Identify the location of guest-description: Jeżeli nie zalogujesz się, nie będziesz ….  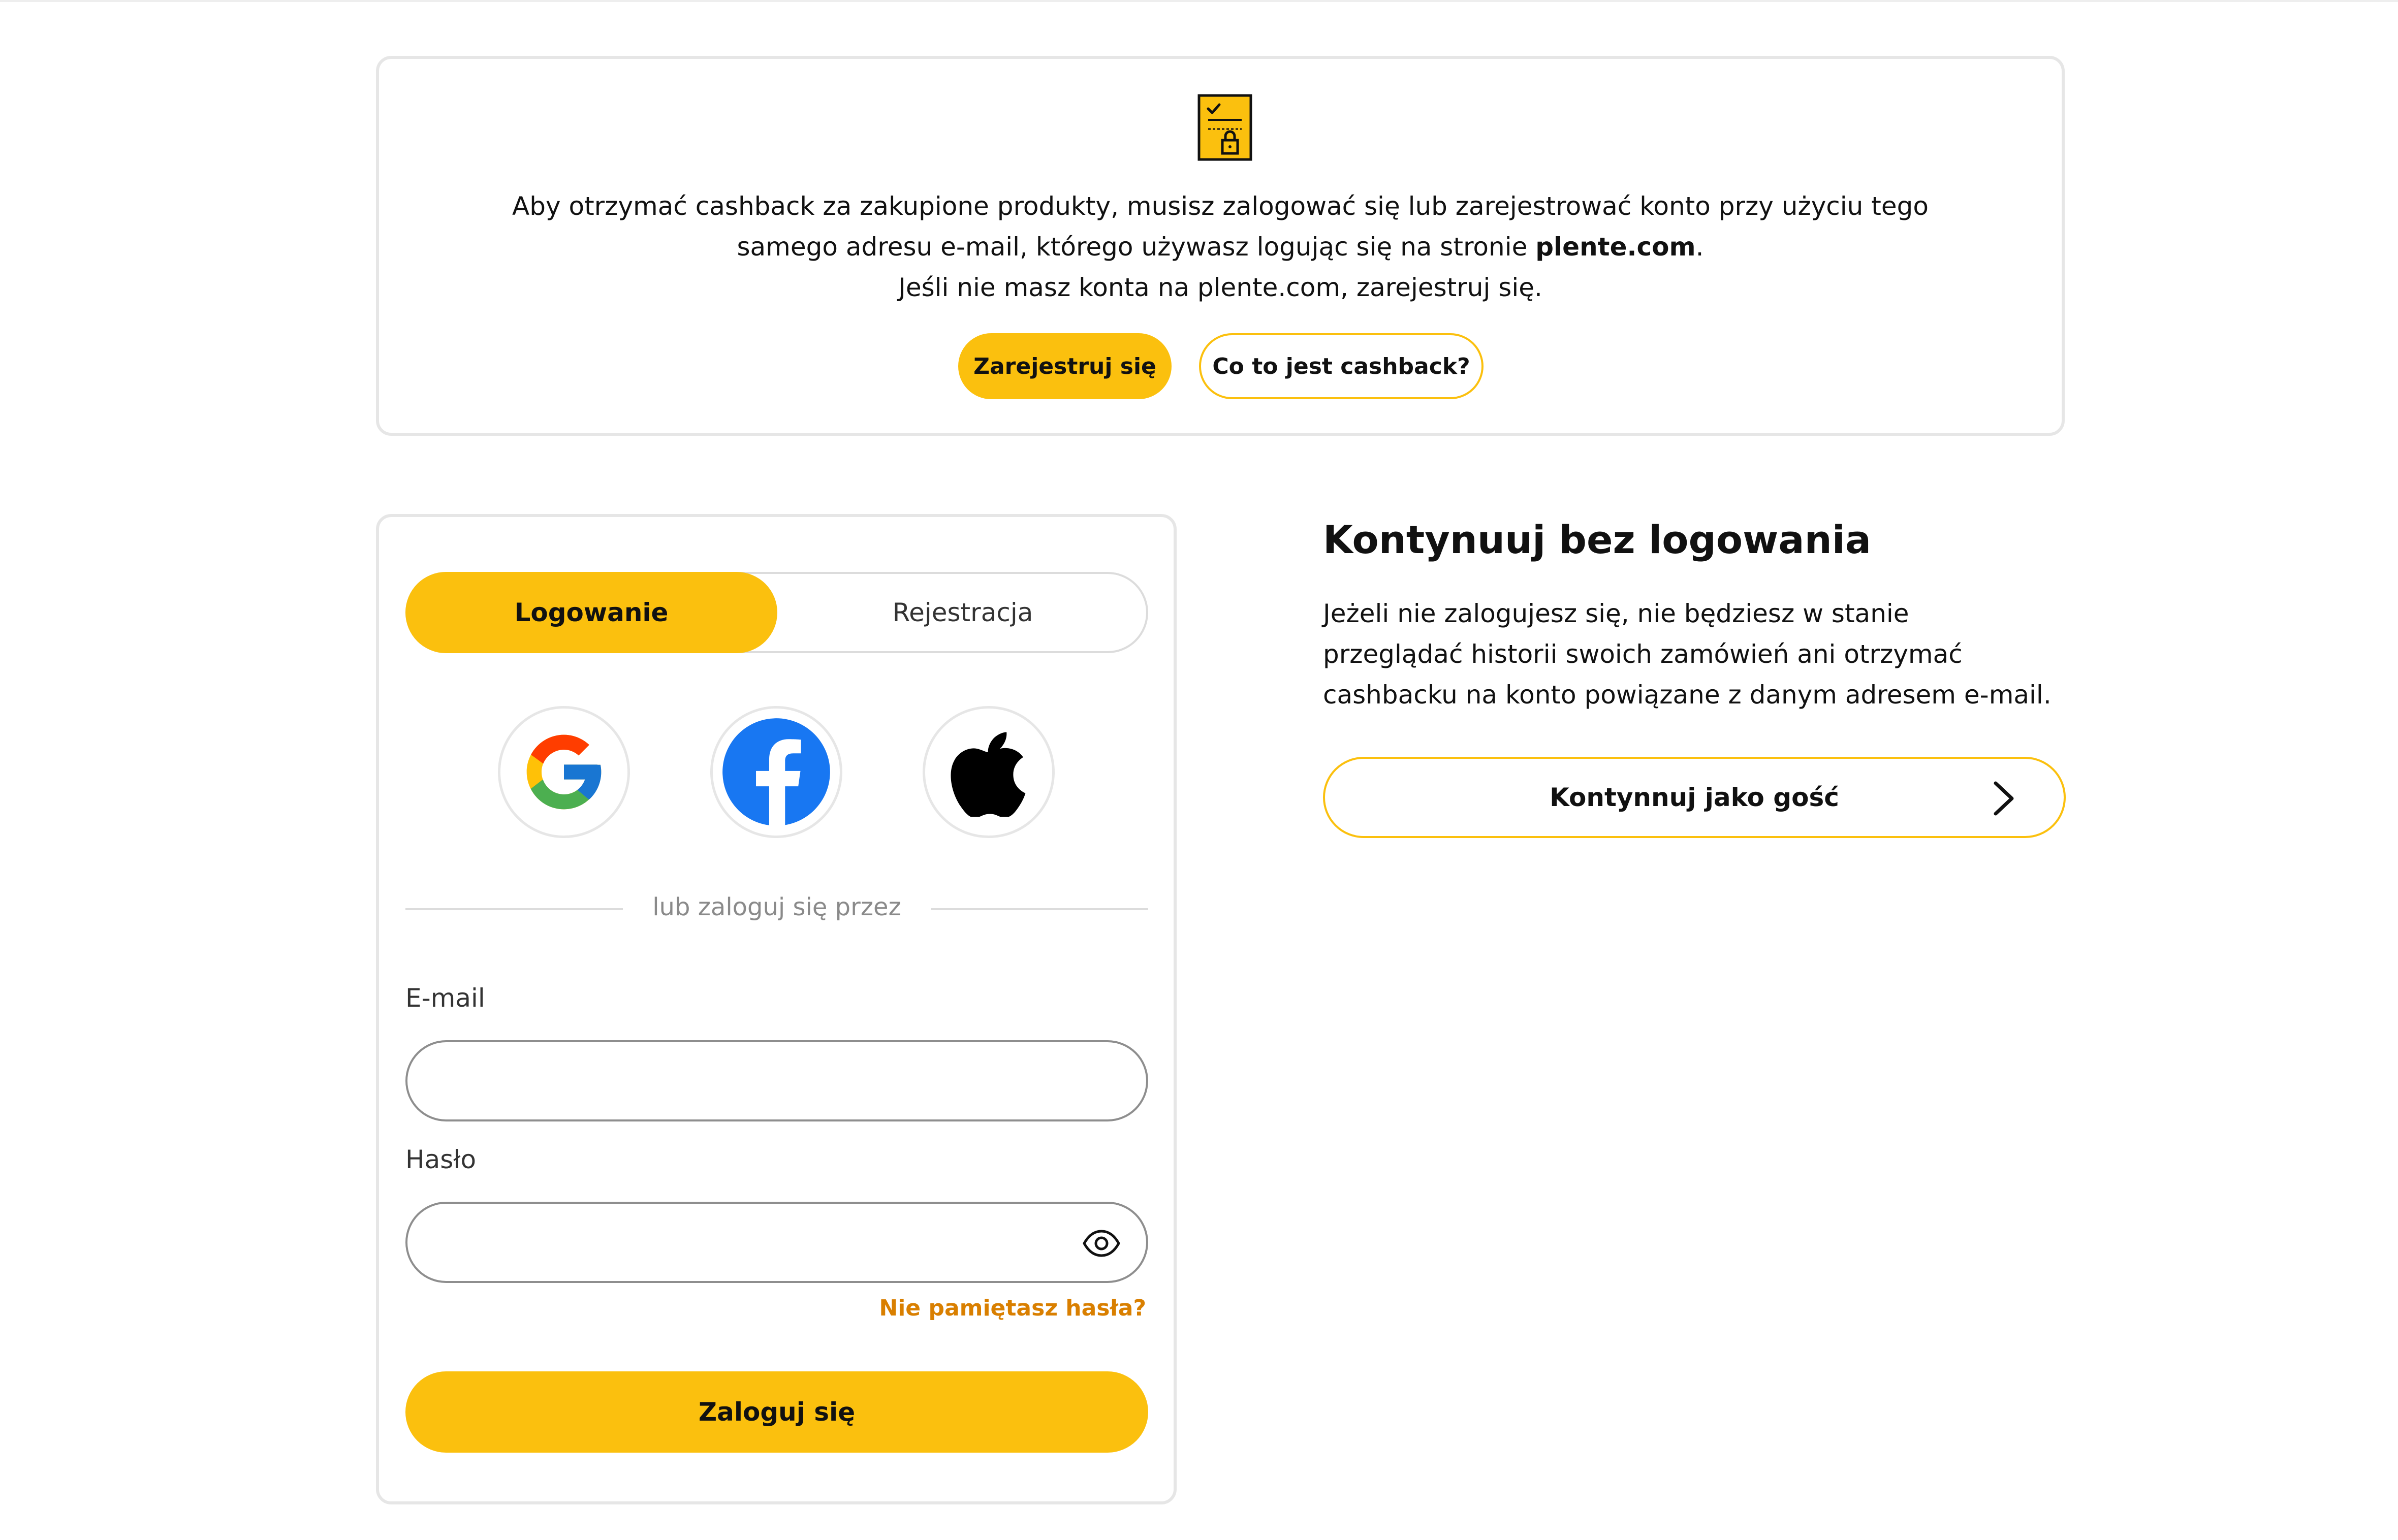
(1687, 654).